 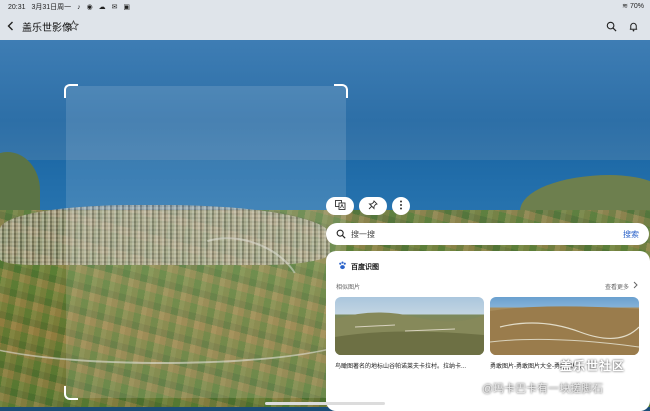 I want to click on back-icon, so click(x=11, y=26).